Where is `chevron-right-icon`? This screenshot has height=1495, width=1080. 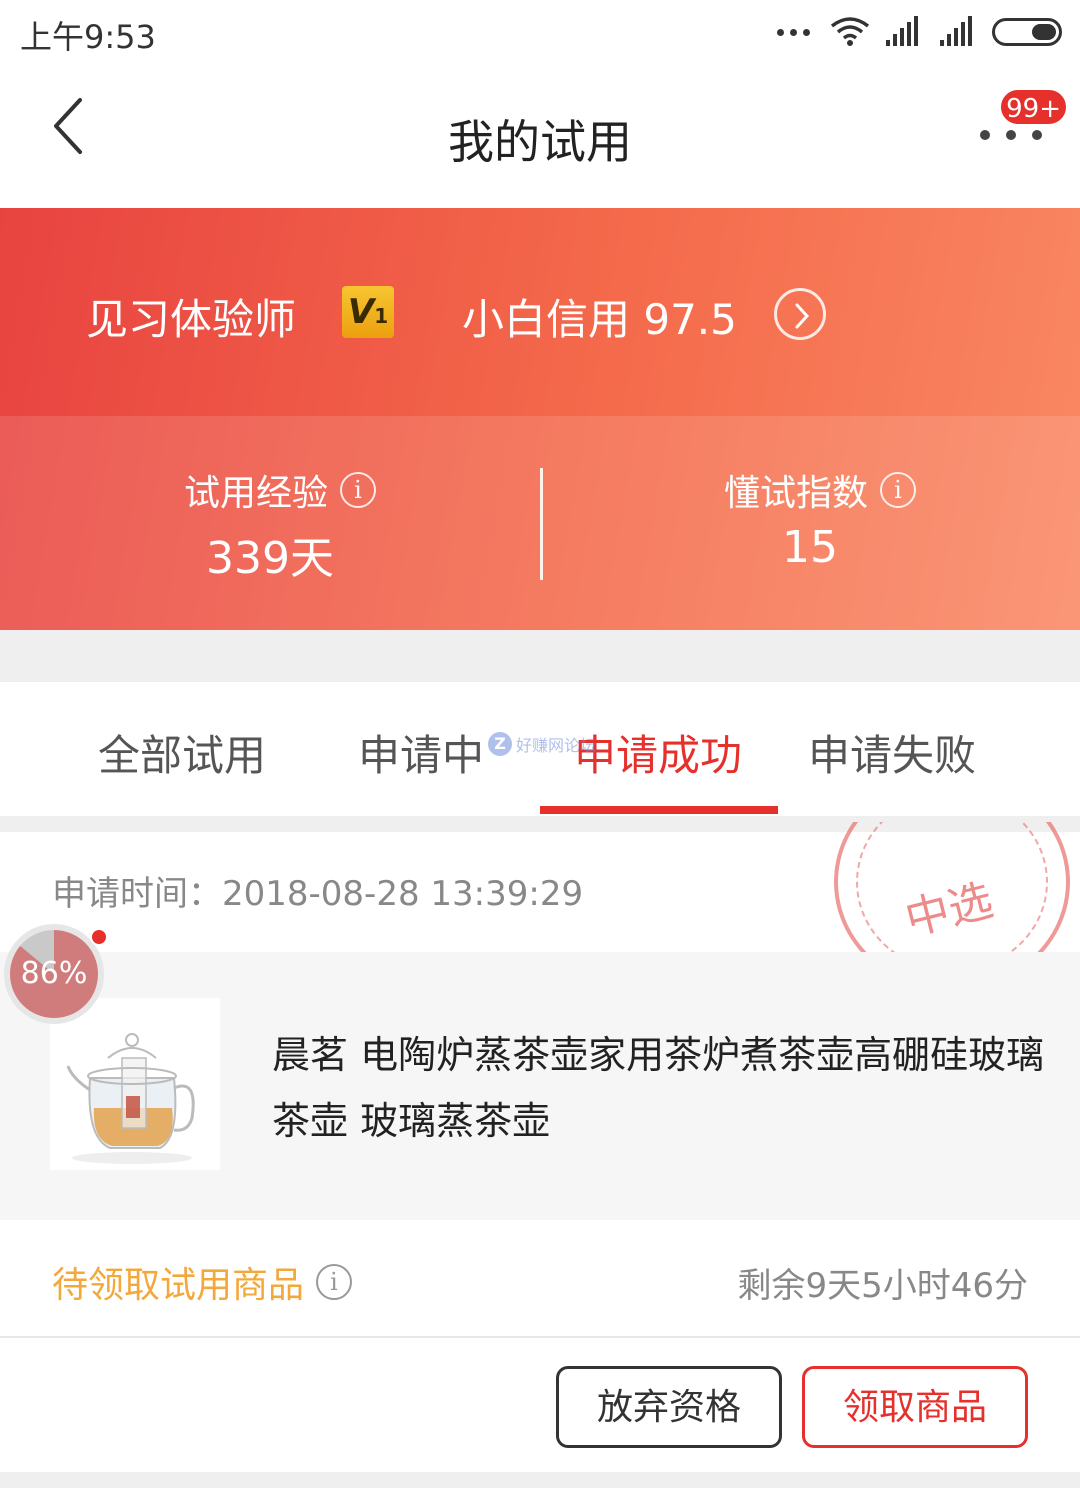 chevron-right-icon is located at coordinates (802, 316).